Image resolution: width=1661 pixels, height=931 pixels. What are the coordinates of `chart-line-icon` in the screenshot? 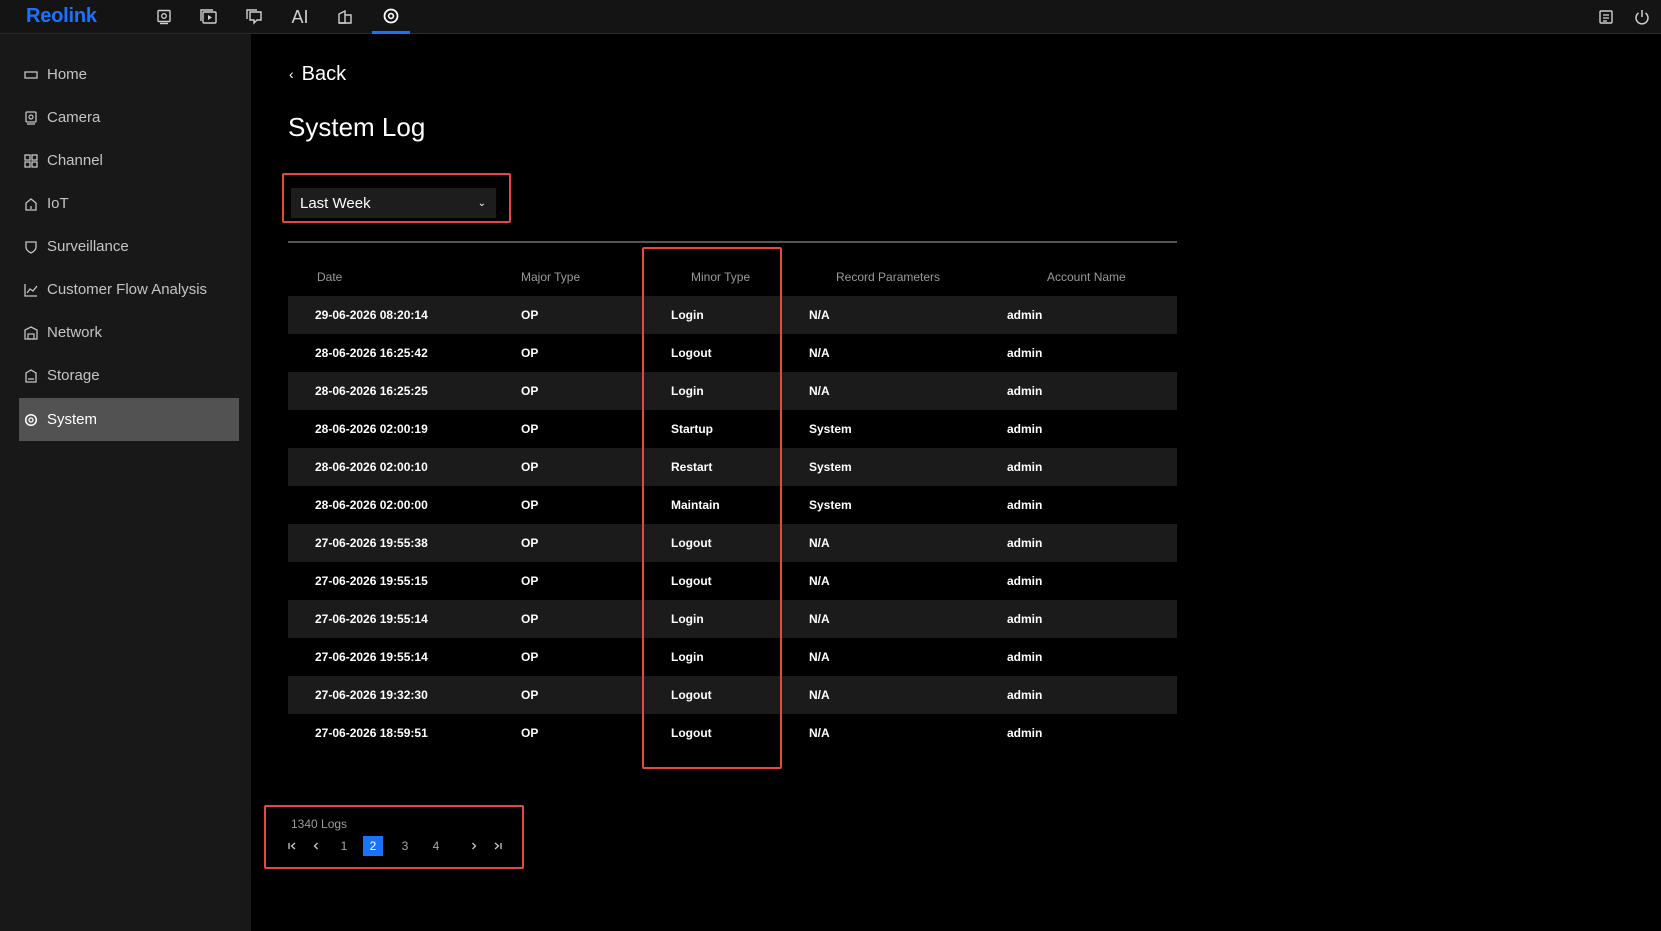 It's located at (31, 290).